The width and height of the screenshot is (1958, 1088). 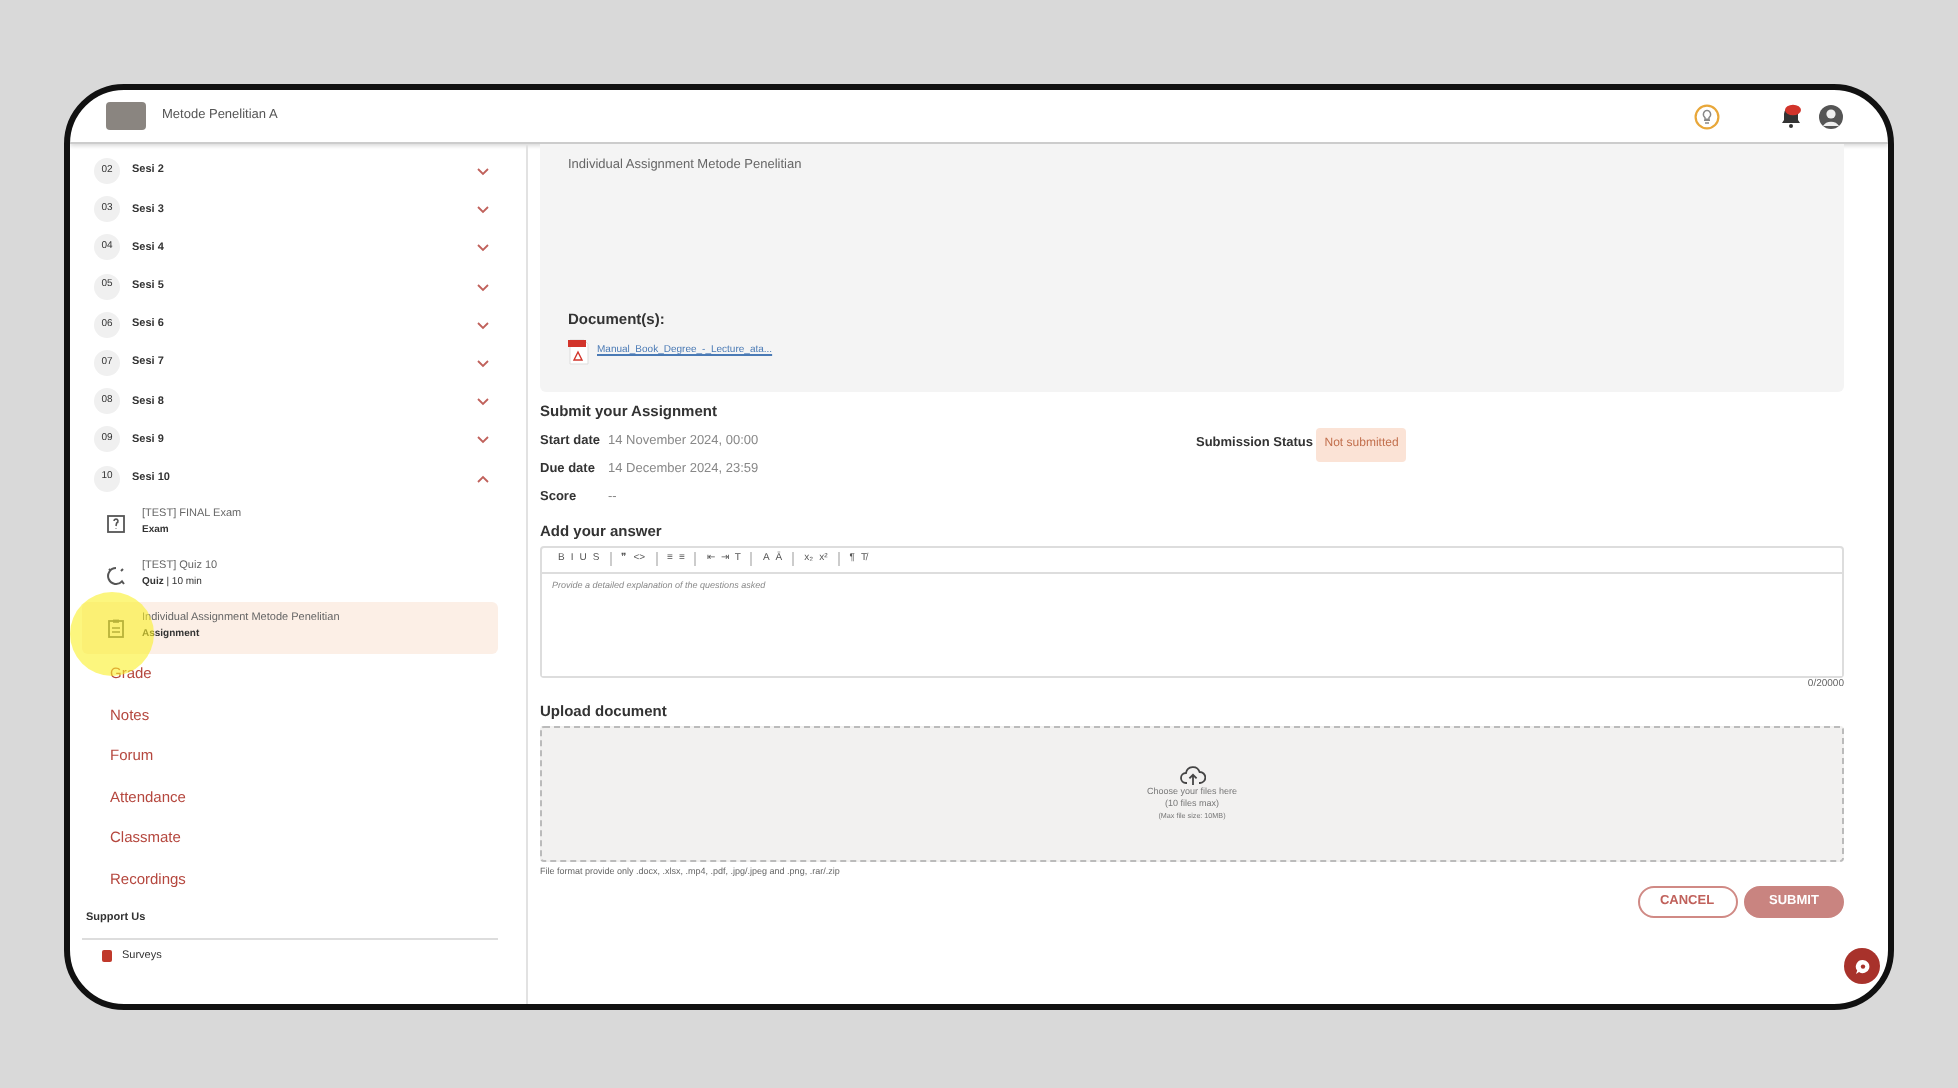 What do you see at coordinates (483, 478) in the screenshot?
I see `chevron-up-icon` at bounding box center [483, 478].